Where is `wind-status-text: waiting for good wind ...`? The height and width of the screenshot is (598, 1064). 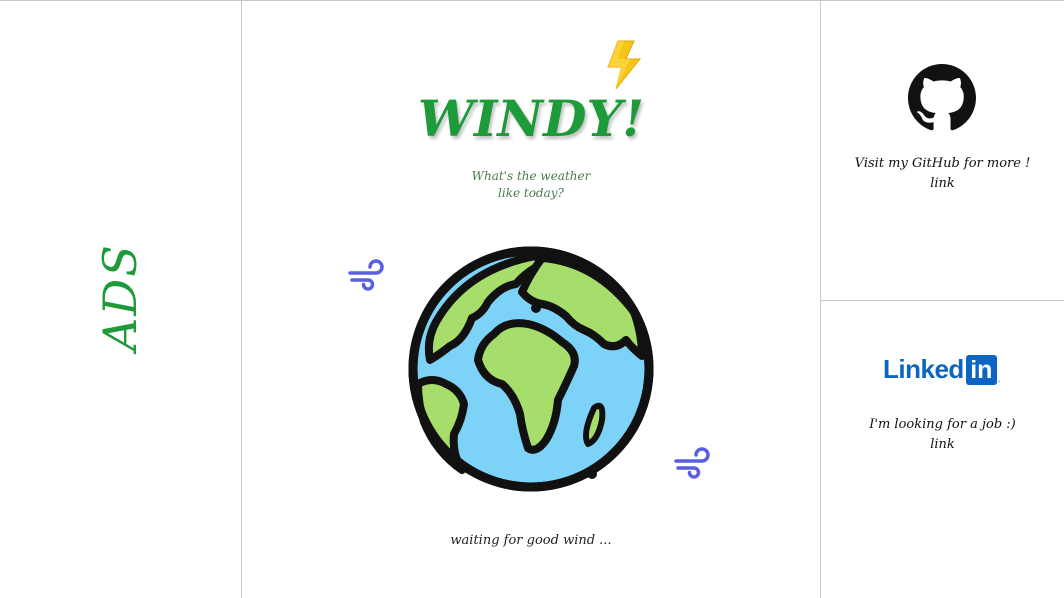
wind-status-text: waiting for good wind ... is located at coordinates (531, 540).